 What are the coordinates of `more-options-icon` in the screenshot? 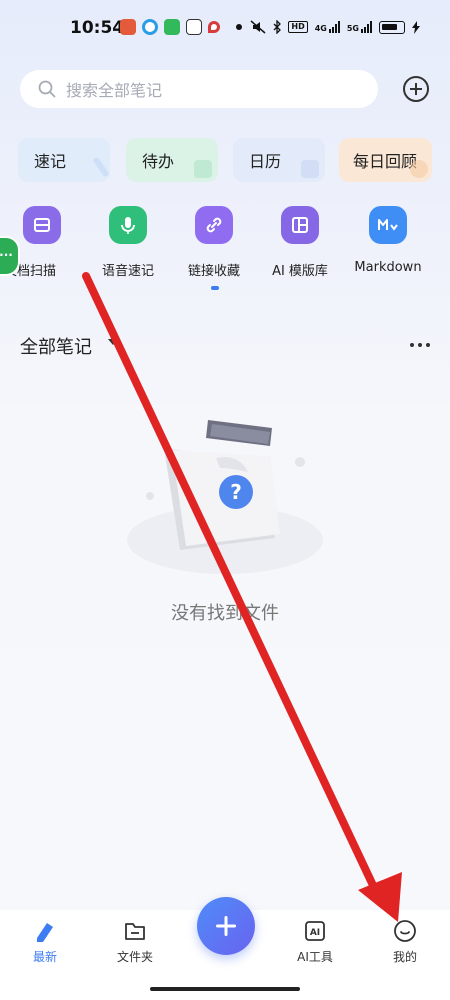 It's located at (420, 345).